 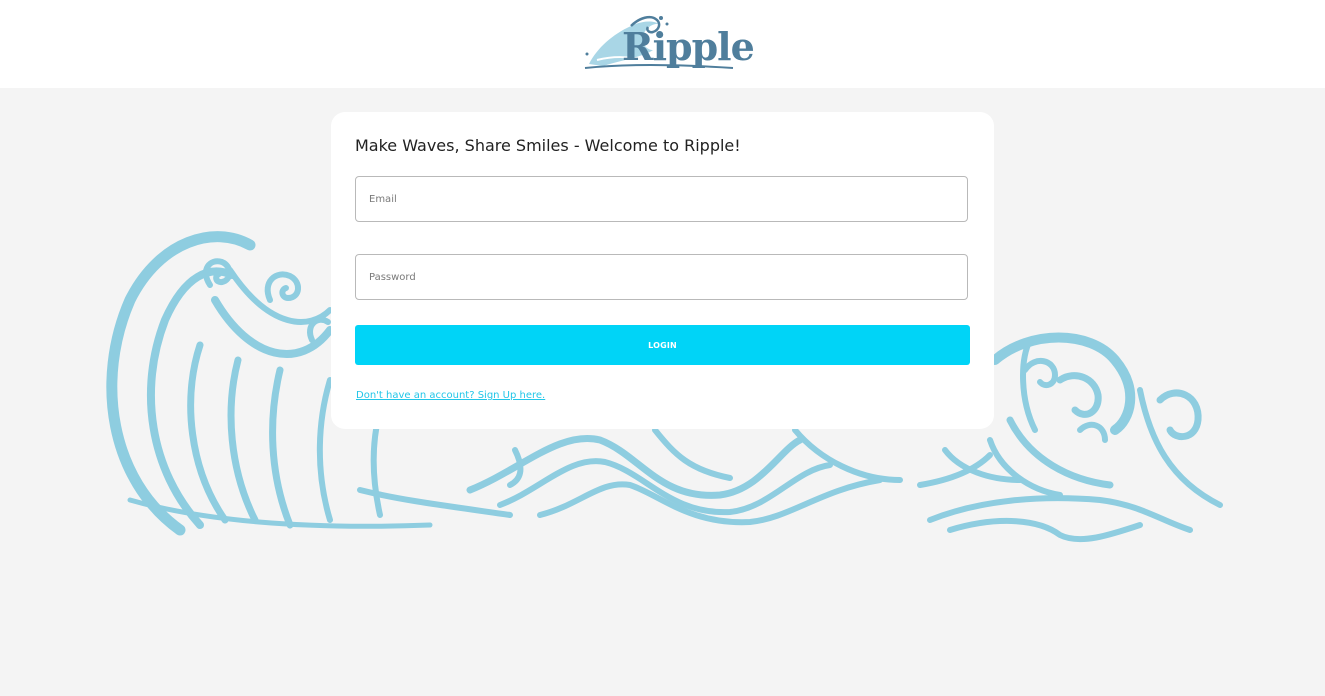 I want to click on logo-wordmark: Ripple, so click(x=688, y=46).